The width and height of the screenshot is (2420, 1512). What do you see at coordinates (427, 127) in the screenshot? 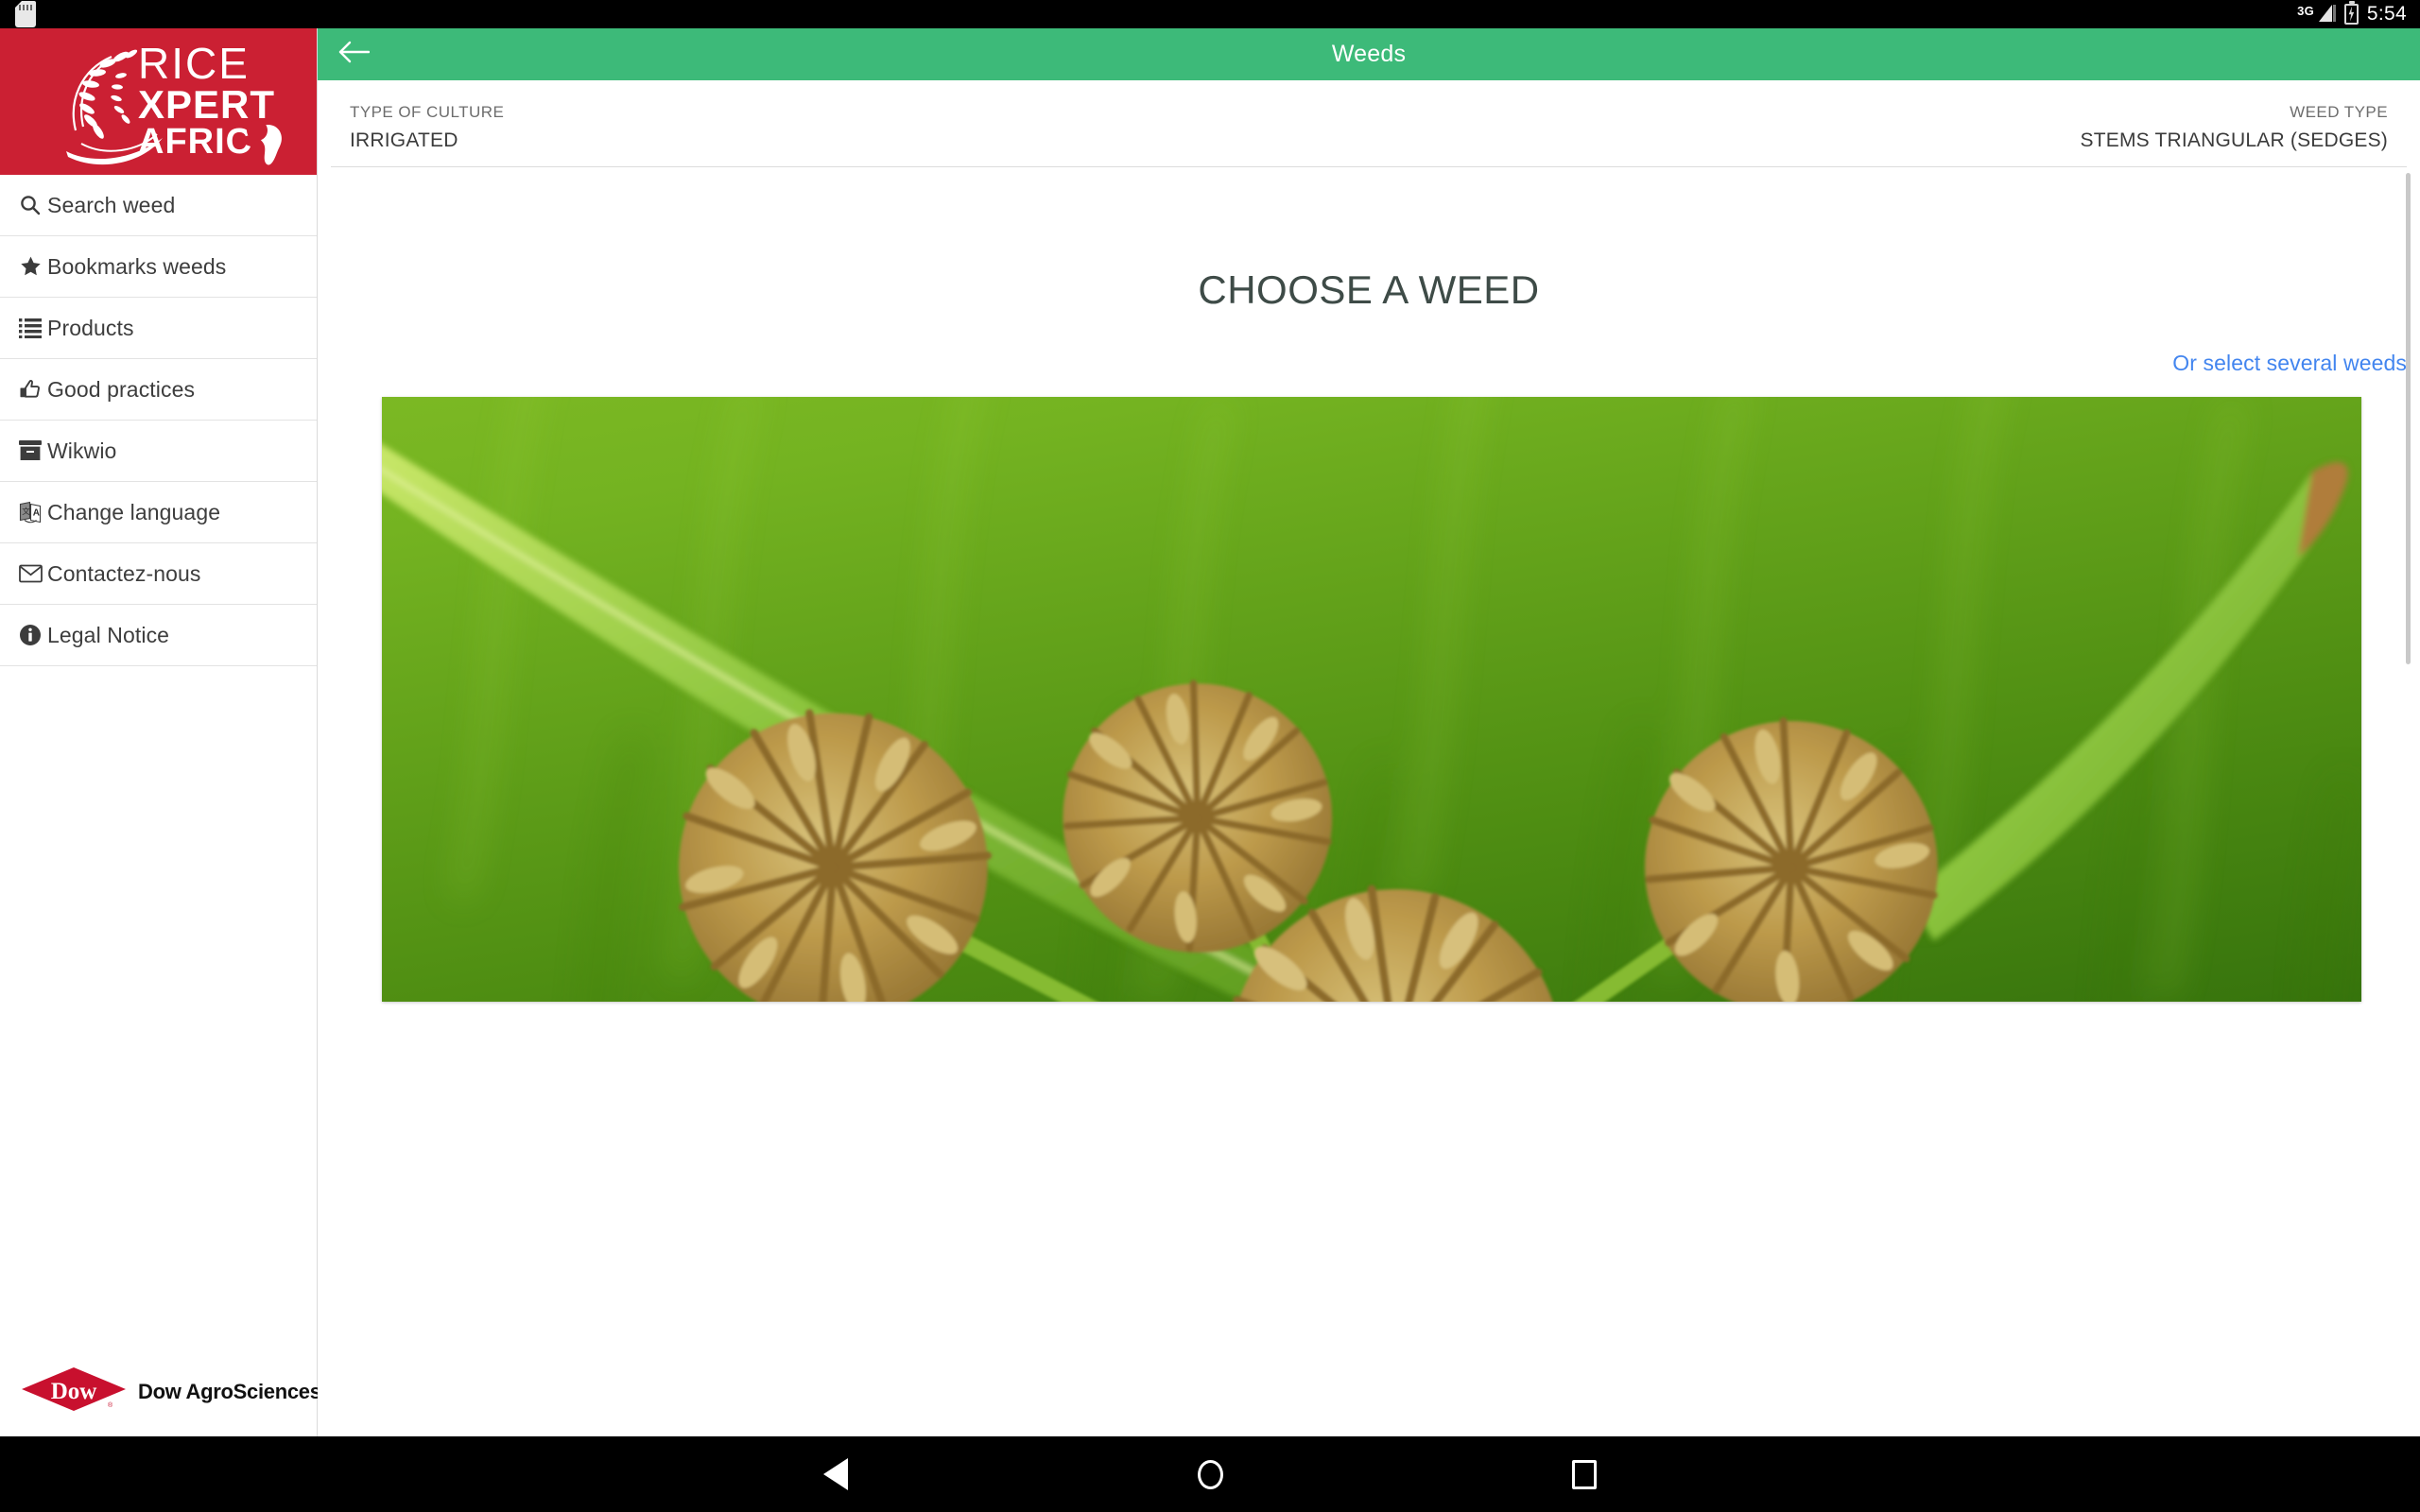
I see `culture-summary: TYPE OF CULTURE IRRIGATED` at bounding box center [427, 127].